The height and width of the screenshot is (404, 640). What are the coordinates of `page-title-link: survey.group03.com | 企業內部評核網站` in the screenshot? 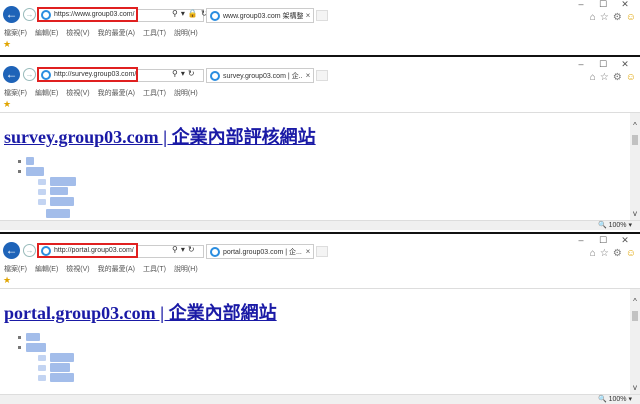 It's located at (160, 136).